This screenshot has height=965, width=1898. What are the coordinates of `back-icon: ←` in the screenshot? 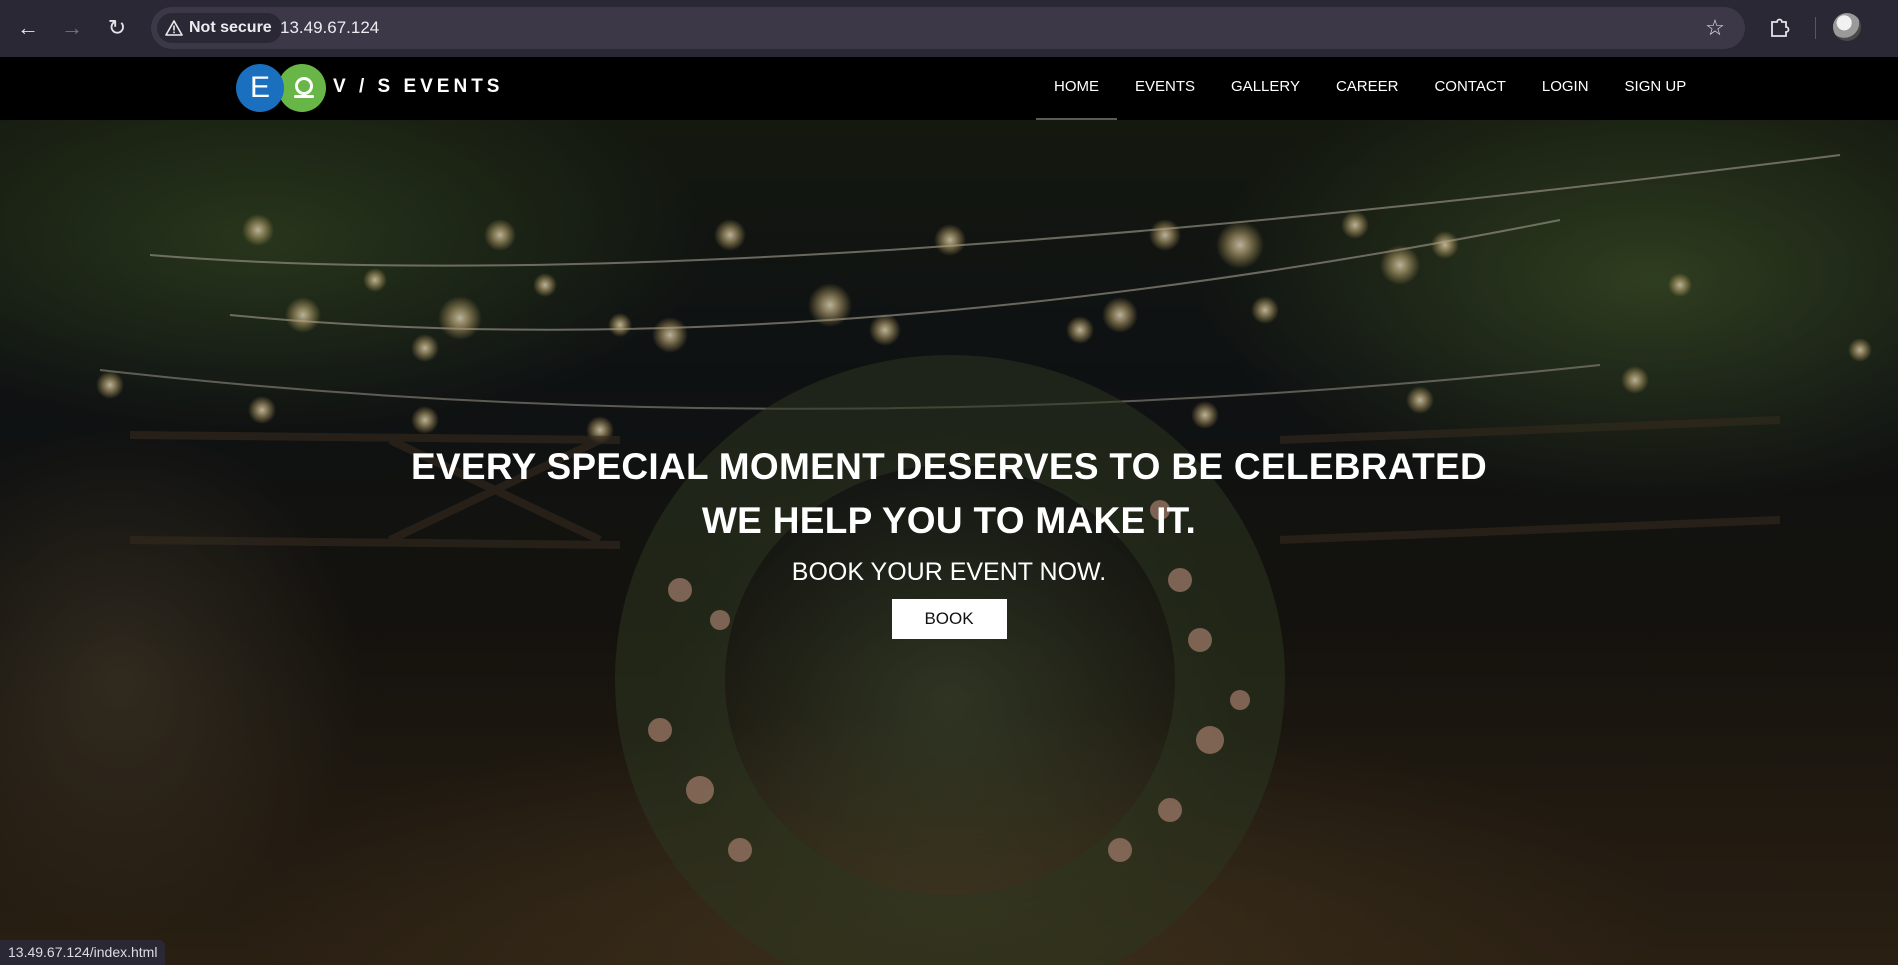 It's located at (28, 28).